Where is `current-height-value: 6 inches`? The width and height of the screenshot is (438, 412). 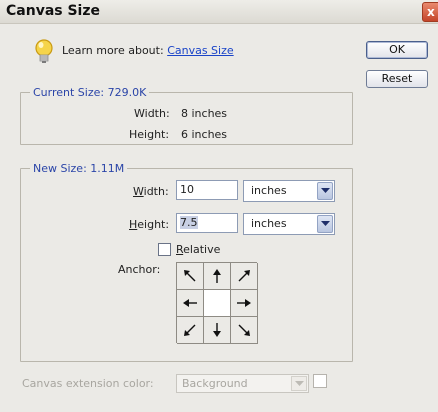
current-height-value: 6 inches is located at coordinates (204, 134).